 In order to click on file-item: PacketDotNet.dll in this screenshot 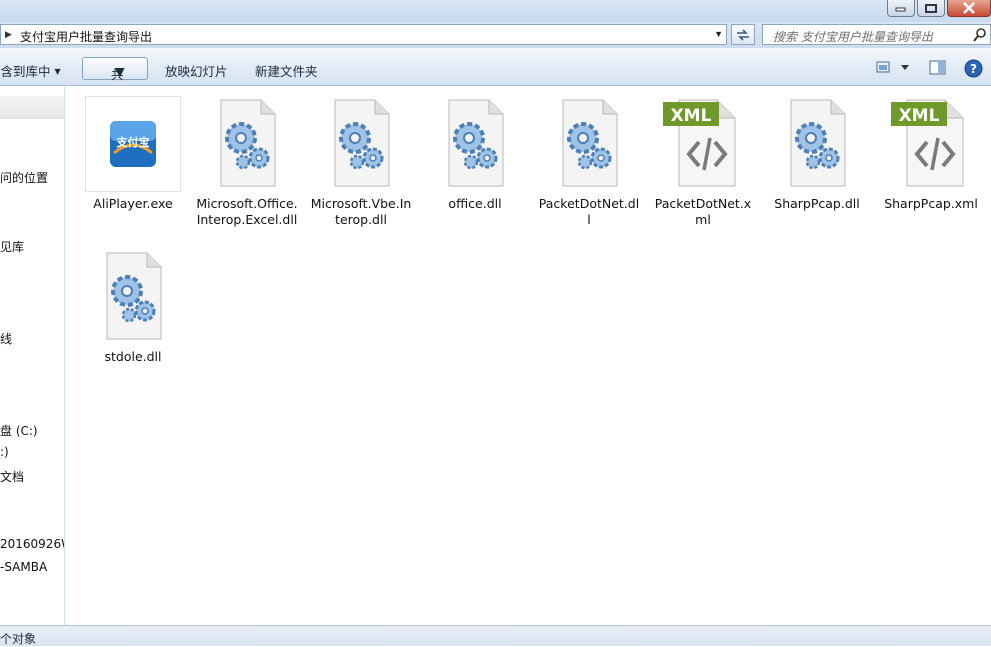, I will do `click(589, 162)`.